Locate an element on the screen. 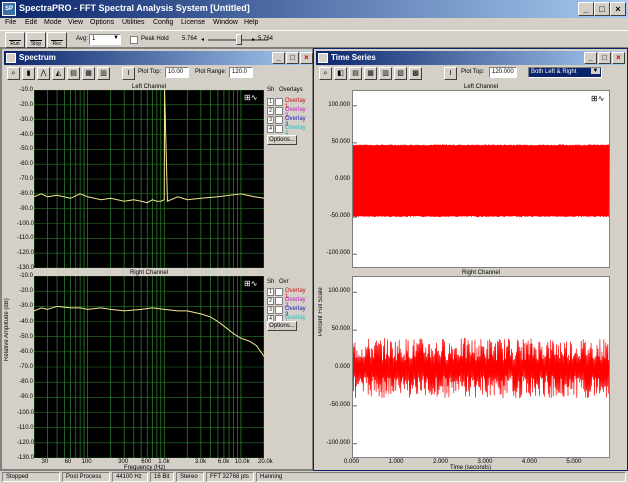  y-tick-label: -70.0 is located at coordinates (26, 367).